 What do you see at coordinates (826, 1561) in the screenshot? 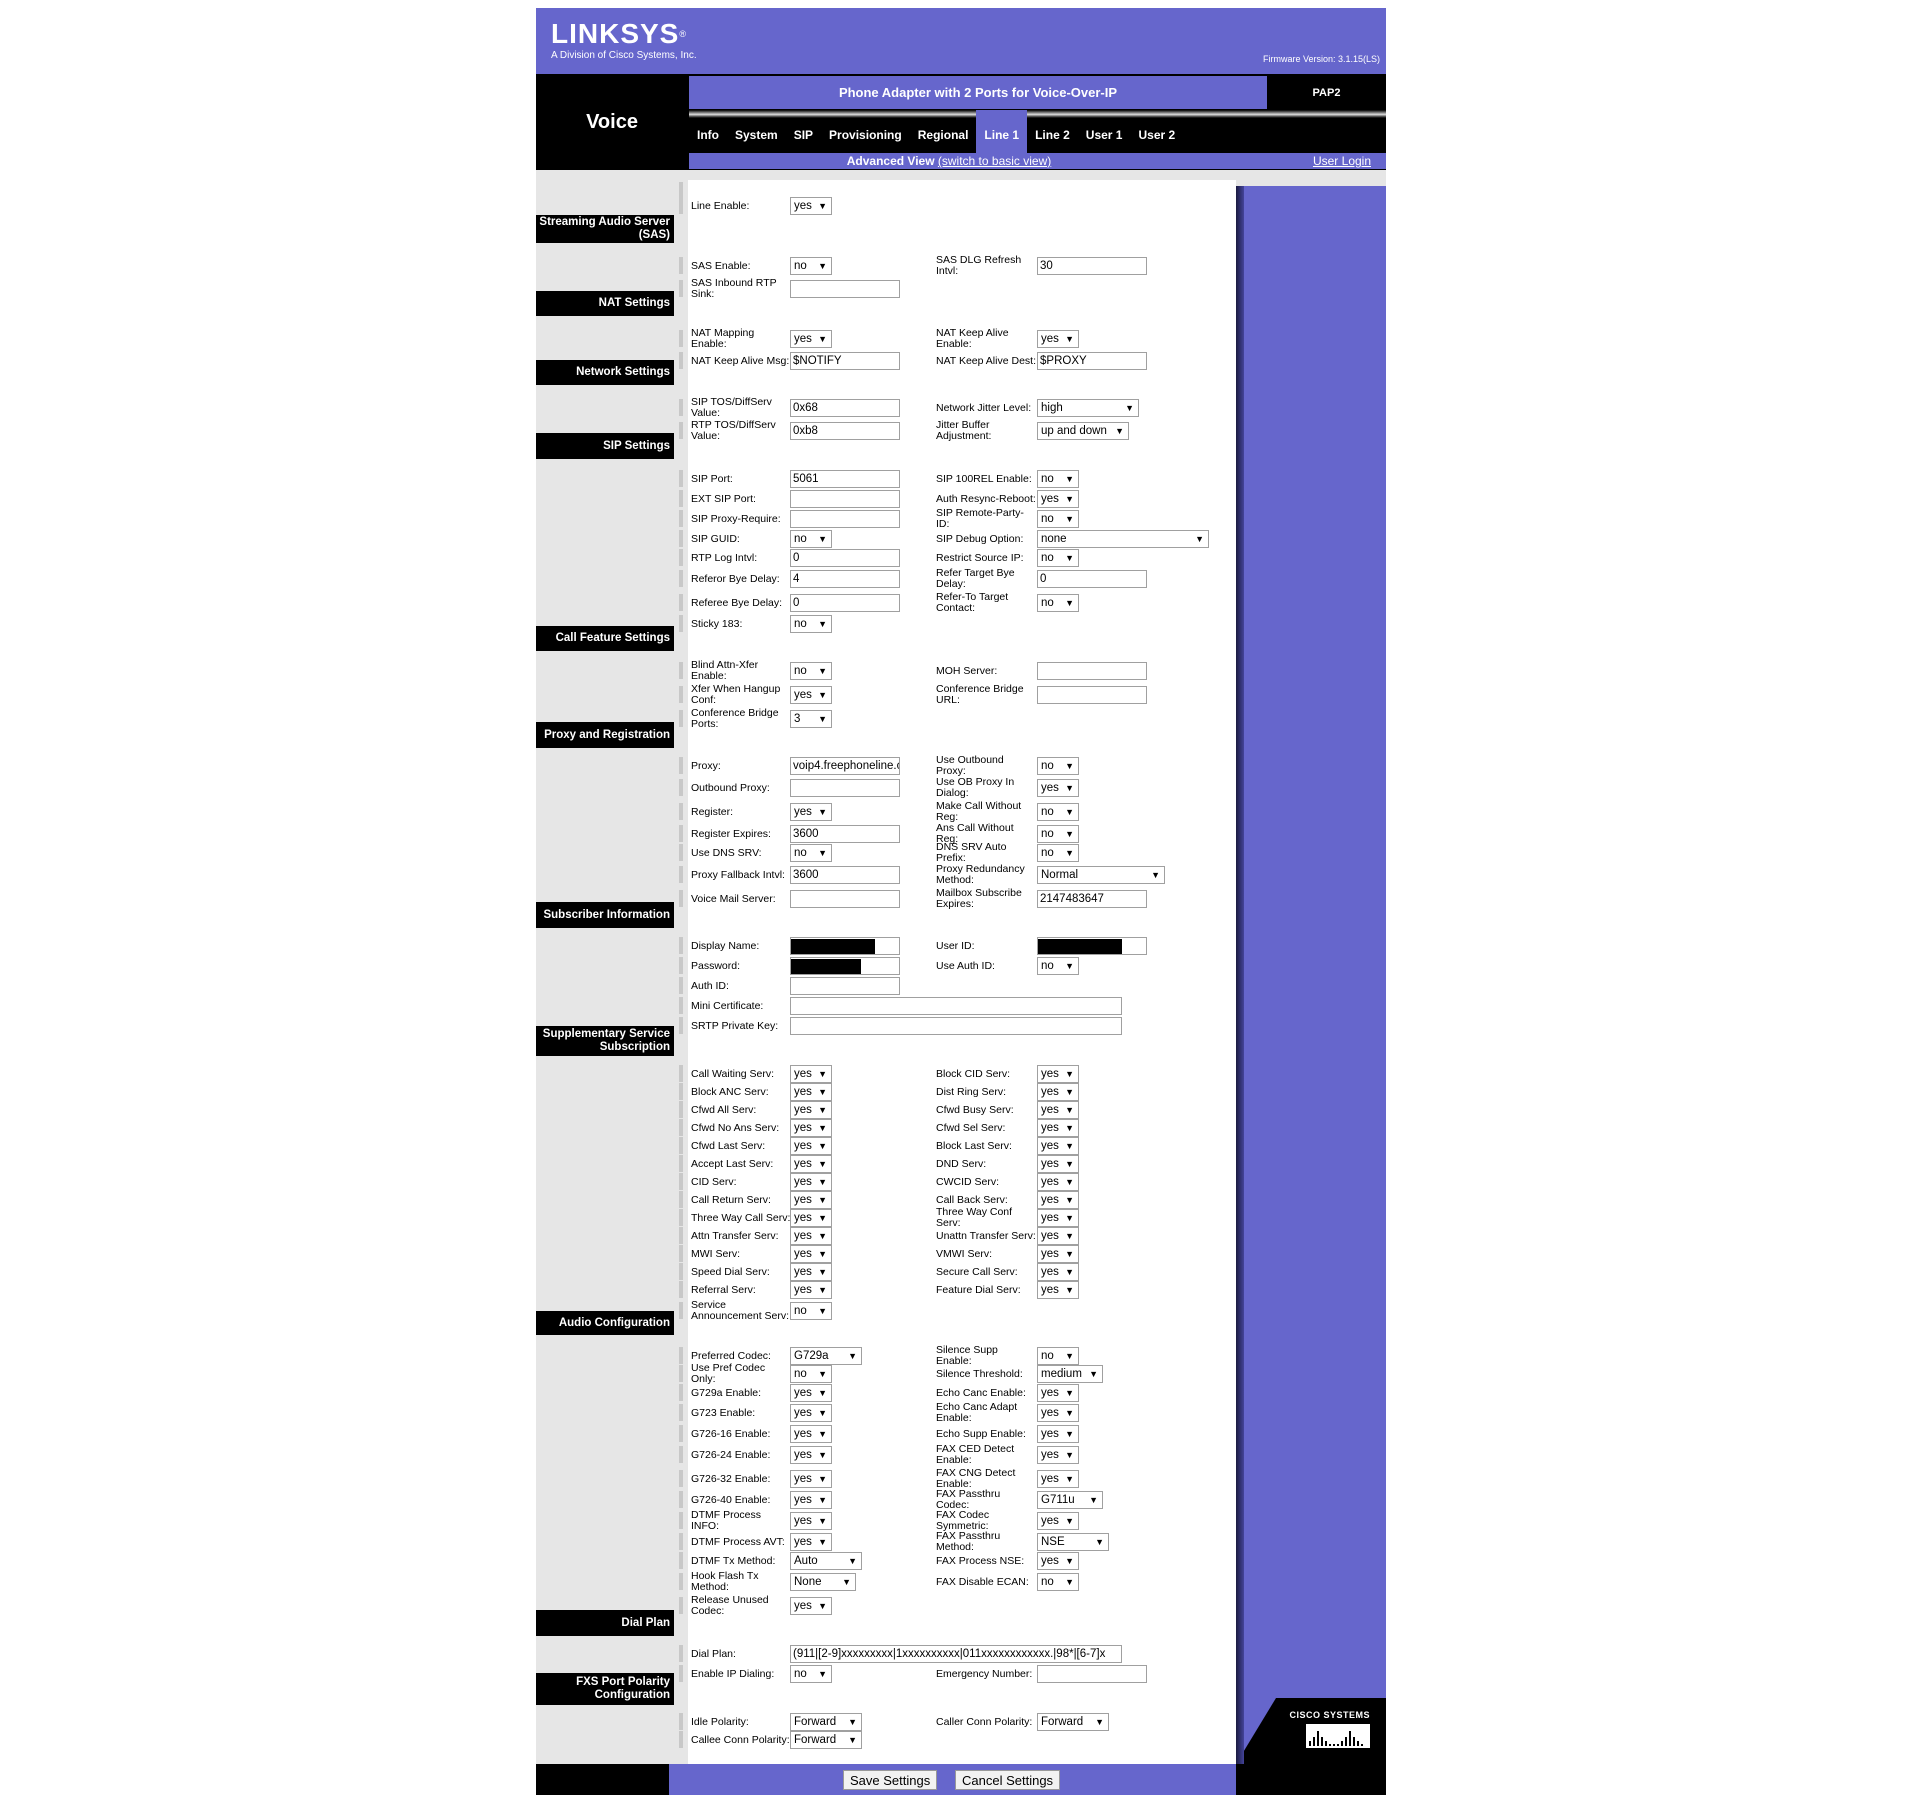
I see `dtmf-tx-method-select: Auto ▼` at bounding box center [826, 1561].